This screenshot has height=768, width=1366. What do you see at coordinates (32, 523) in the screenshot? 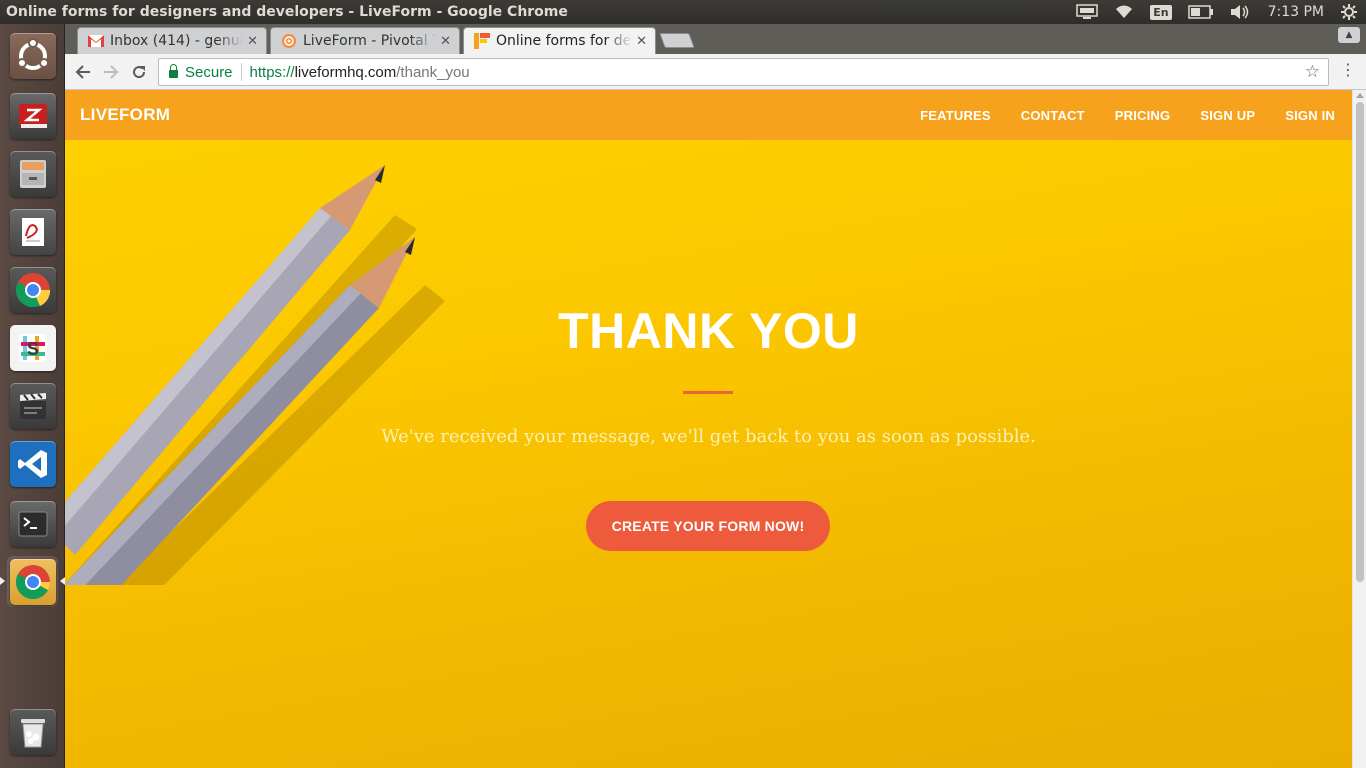
I see `terminal-icon` at bounding box center [32, 523].